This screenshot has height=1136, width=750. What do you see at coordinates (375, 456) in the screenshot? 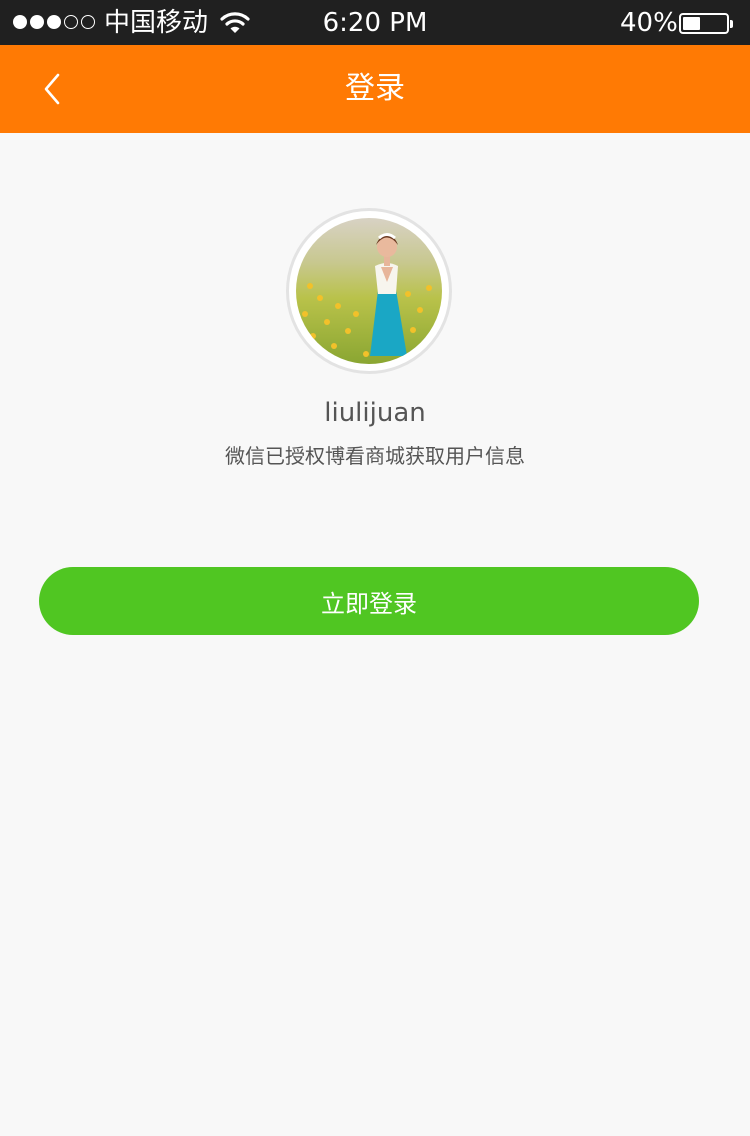
I see `authorization-message: 微信已授权博看商城获取用户信息` at bounding box center [375, 456].